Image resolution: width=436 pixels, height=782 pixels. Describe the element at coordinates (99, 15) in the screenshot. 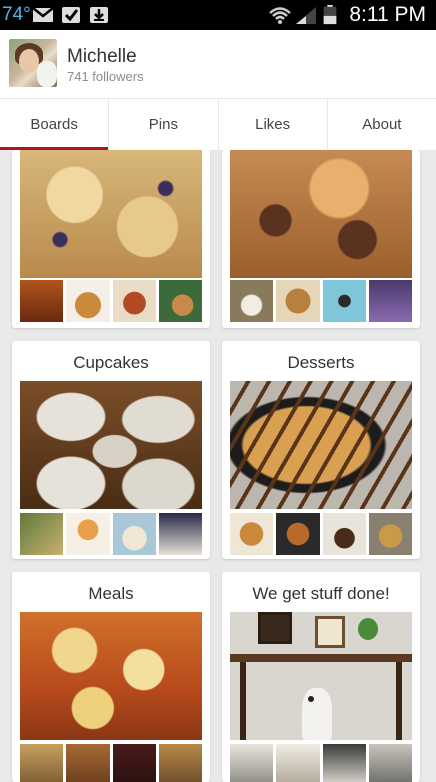

I see `download-icon` at that location.